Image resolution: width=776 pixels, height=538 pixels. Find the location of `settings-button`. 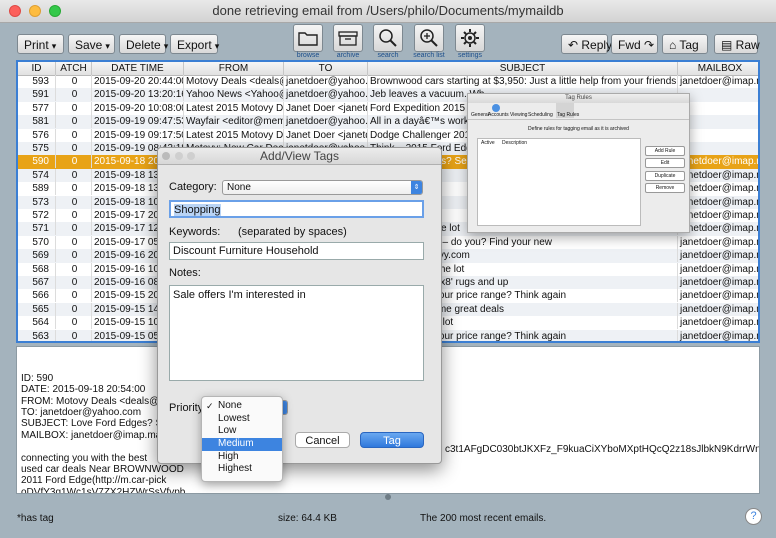

settings-button is located at coordinates (470, 38).